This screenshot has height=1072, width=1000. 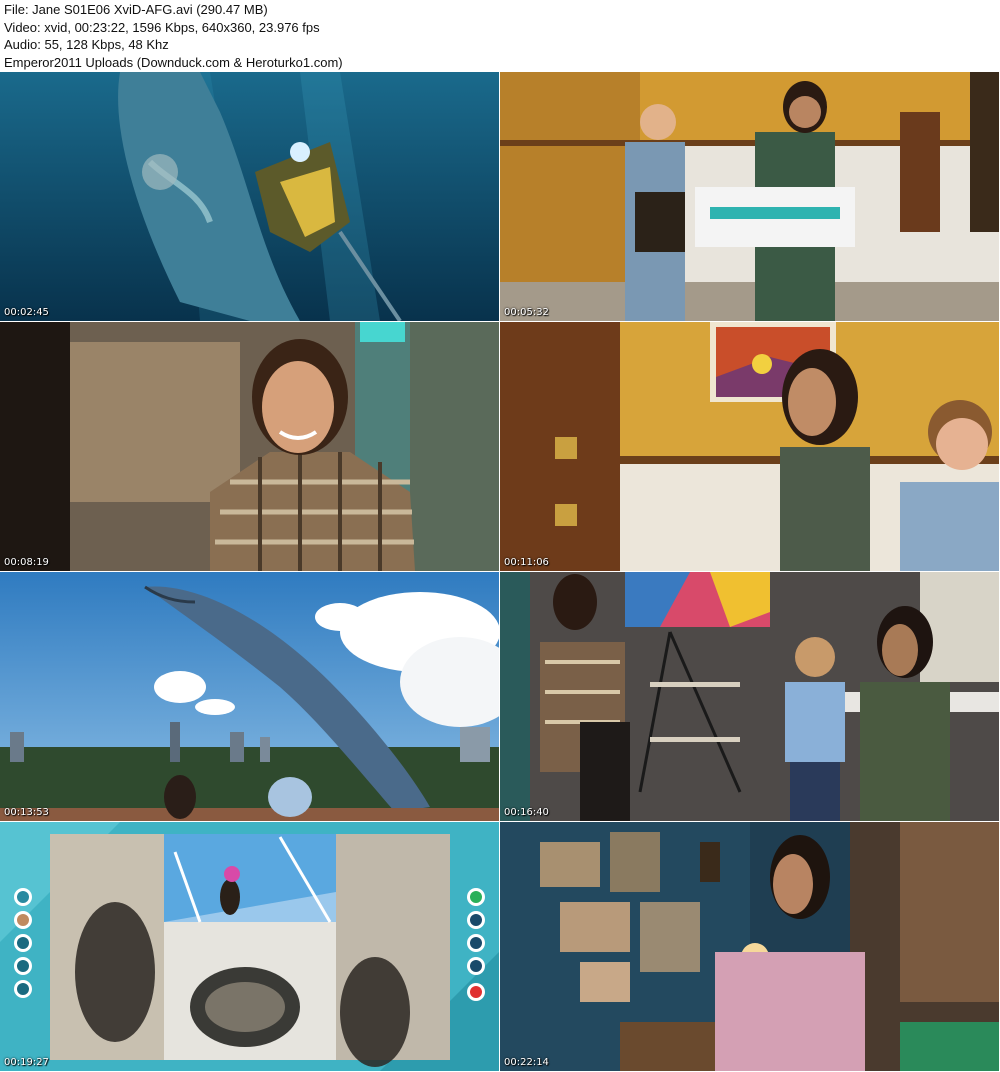 I want to click on whale-city-scene-image, so click(x=249, y=696).